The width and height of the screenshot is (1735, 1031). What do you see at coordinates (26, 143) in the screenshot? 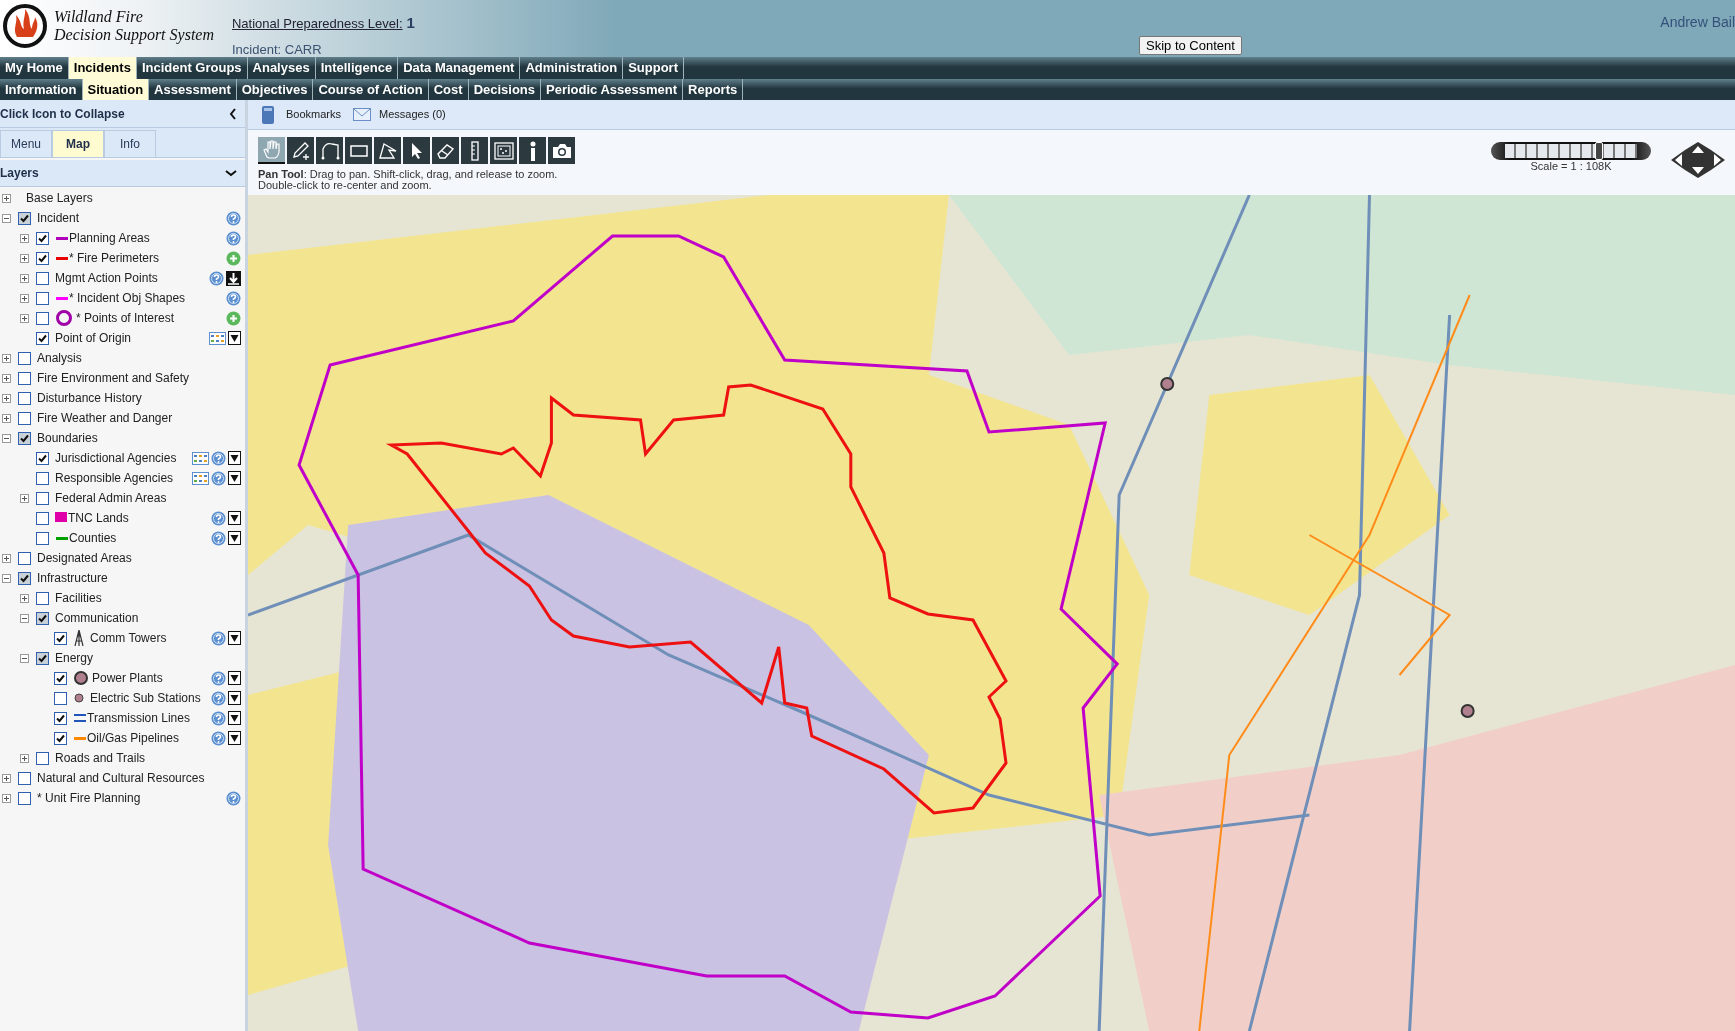
I see `sidebar-tab: Menu` at bounding box center [26, 143].